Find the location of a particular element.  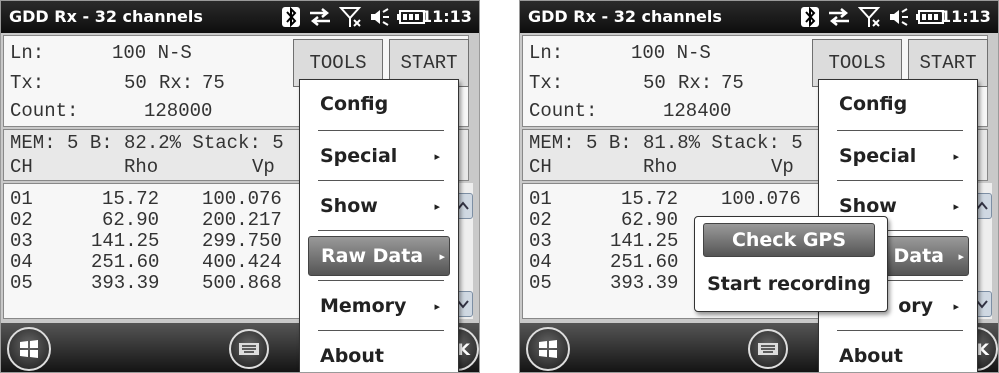

menu-item-label: Raw Data is located at coordinates (372, 256).